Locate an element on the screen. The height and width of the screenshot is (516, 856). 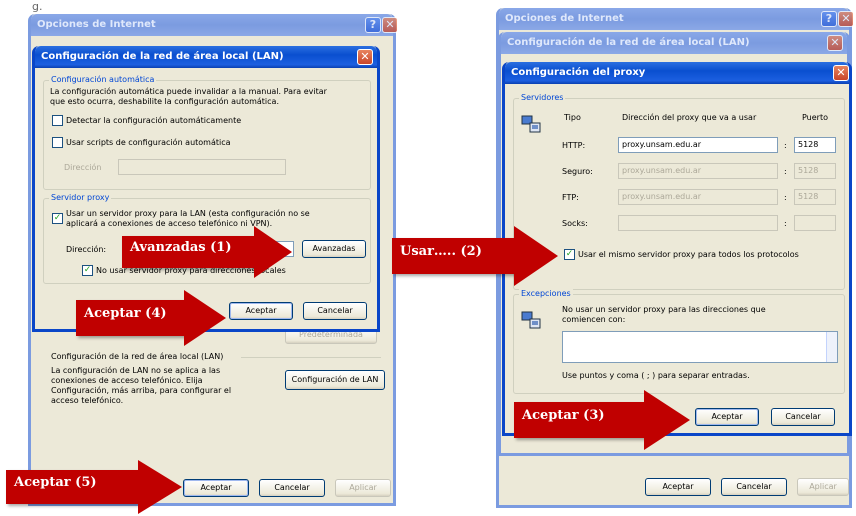
script-address-label: Dirección is located at coordinates (83, 167).